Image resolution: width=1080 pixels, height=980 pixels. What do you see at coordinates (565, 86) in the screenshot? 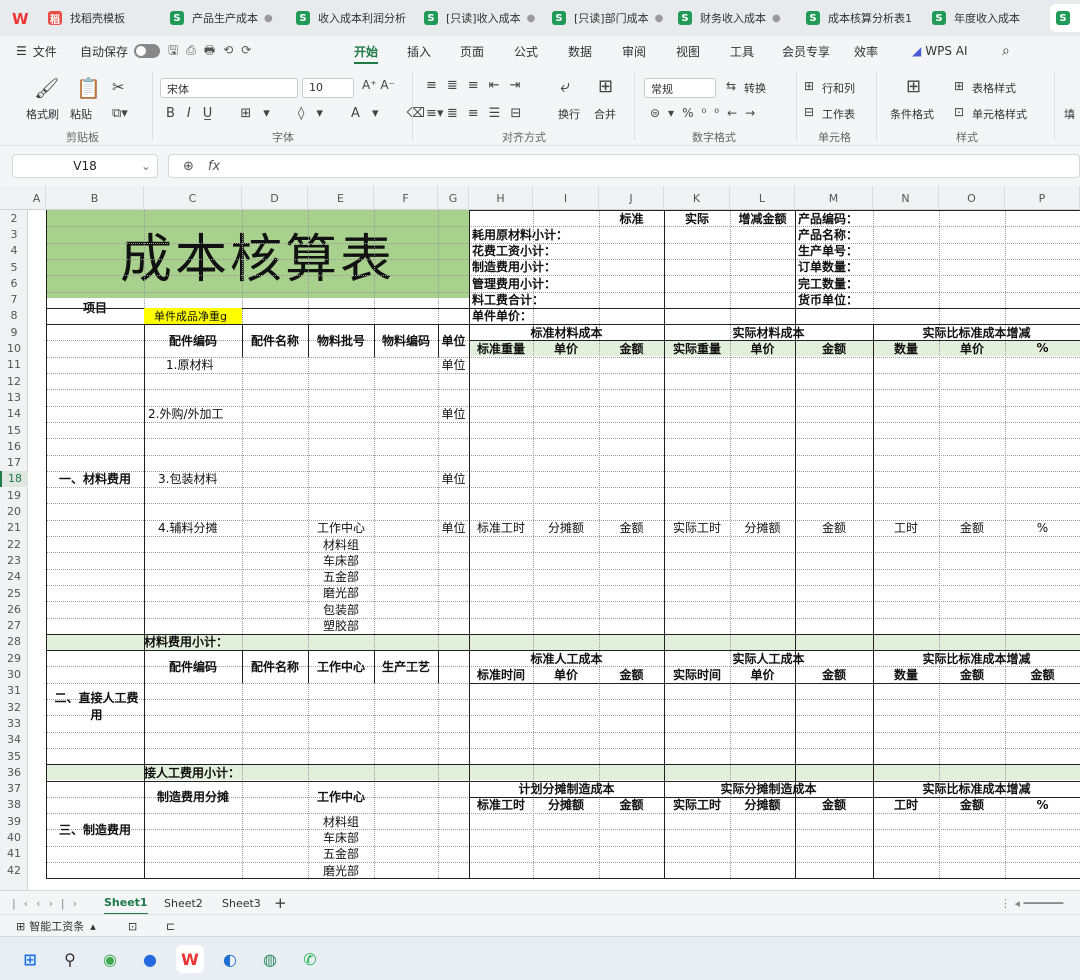
I see `wrap-icon: ⤶` at bounding box center [565, 86].